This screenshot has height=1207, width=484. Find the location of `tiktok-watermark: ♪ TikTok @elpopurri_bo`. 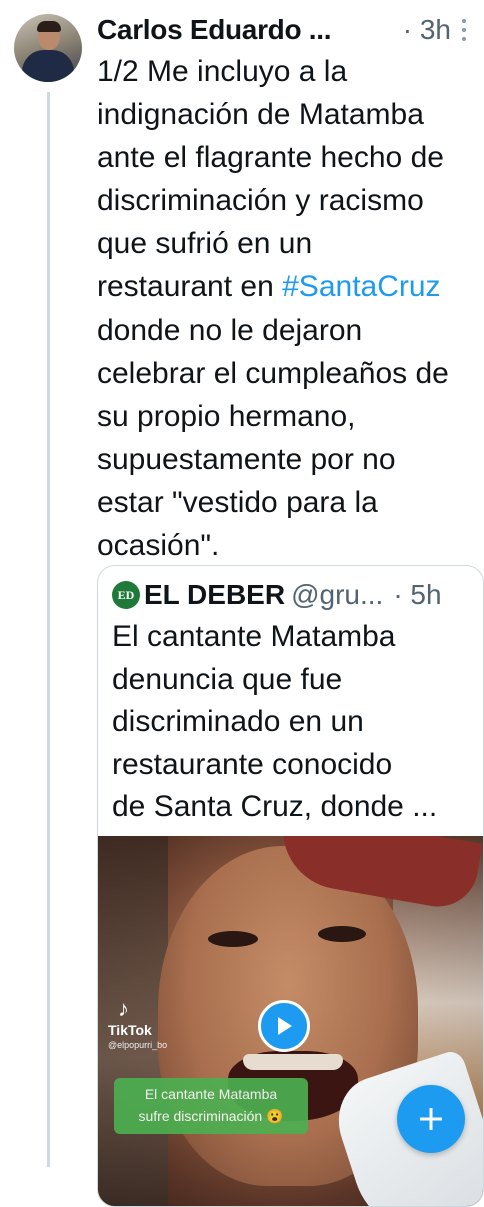

tiktok-watermark: ♪ TikTok @elpopurri_bo is located at coordinates (150, 1026).